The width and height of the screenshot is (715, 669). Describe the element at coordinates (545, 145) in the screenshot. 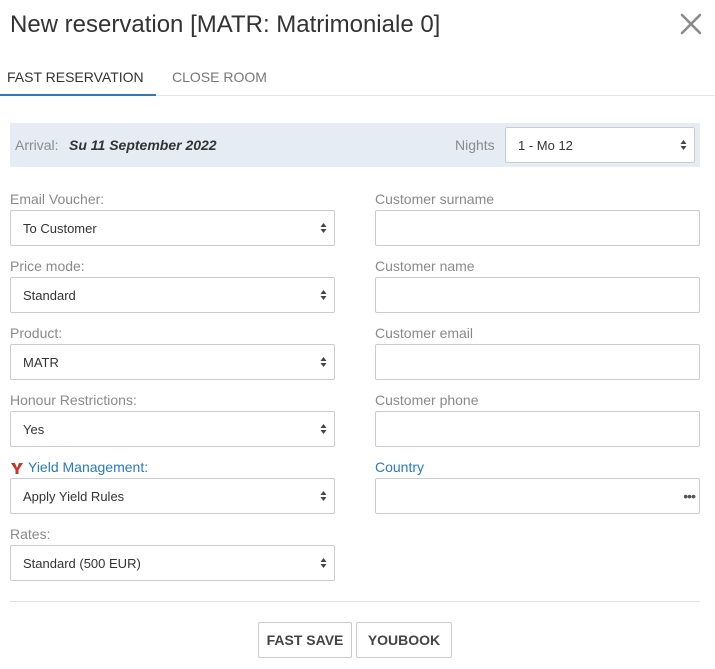

I see `nights-value: 1 - Mo 12` at that location.